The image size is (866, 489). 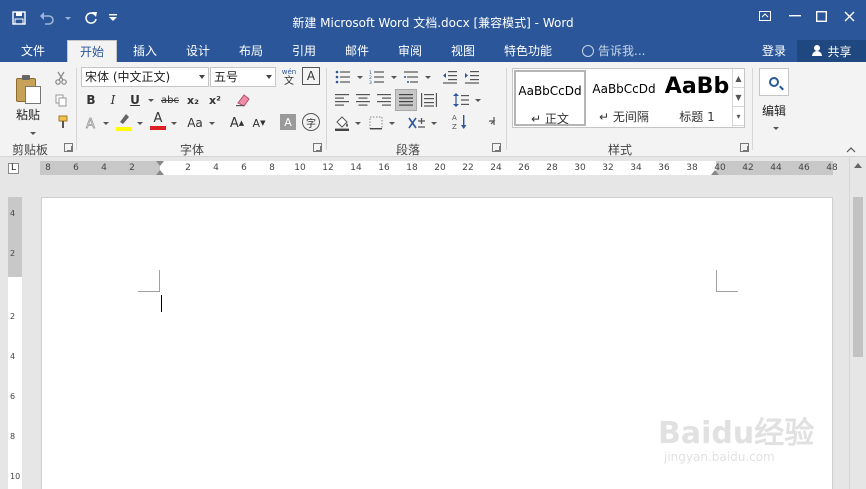 I want to click on chinese-layout-dropdown-icon, so click(x=432, y=123).